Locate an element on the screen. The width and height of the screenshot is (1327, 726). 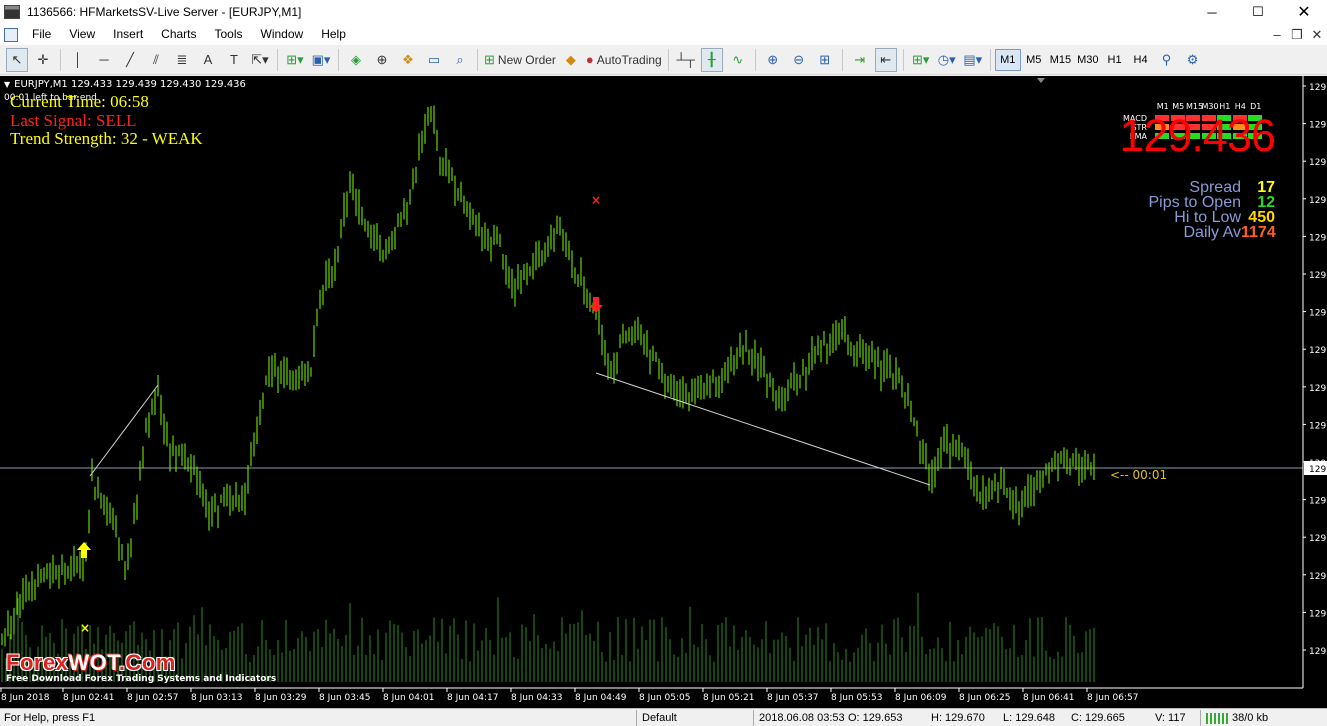
timeframe-m15-button: M15 is located at coordinates (1060, 60).